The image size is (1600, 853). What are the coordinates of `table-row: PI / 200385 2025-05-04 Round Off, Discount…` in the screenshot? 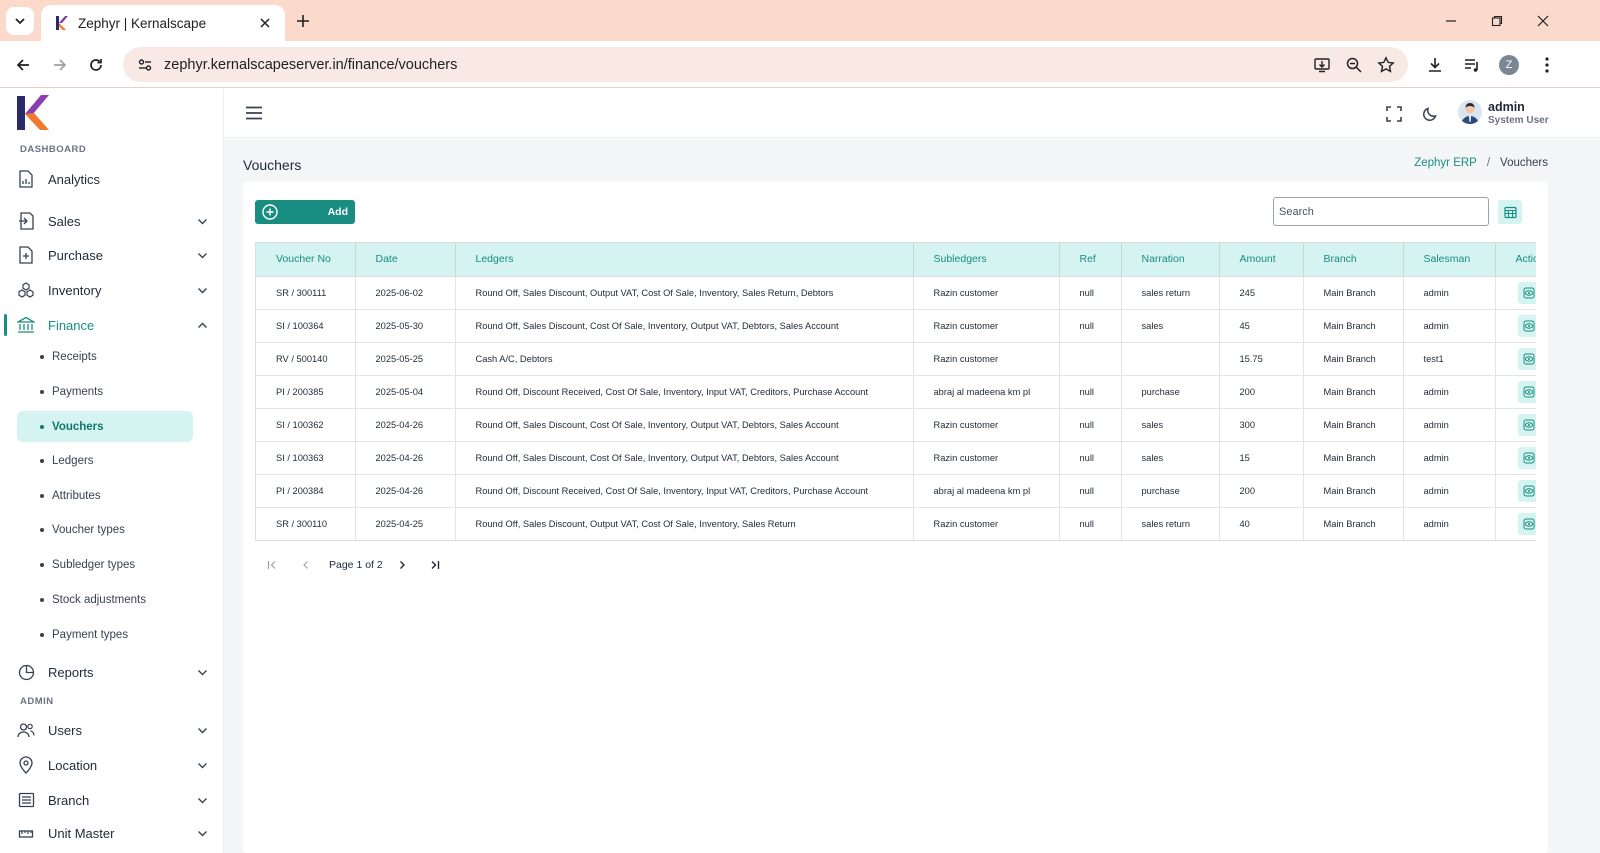 It's located at (896, 392).